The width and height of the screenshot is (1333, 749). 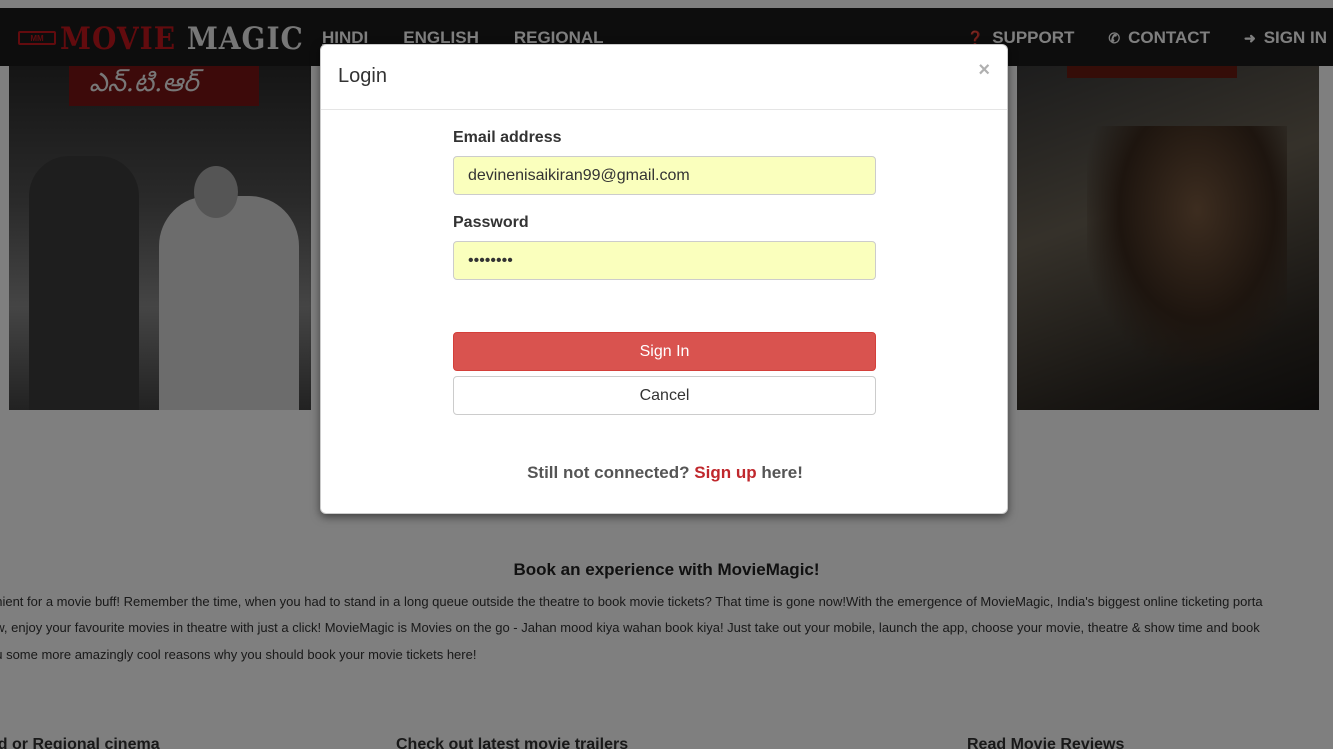 I want to click on signup-prompt: Still not connected? Sign up here!, so click(x=665, y=473).